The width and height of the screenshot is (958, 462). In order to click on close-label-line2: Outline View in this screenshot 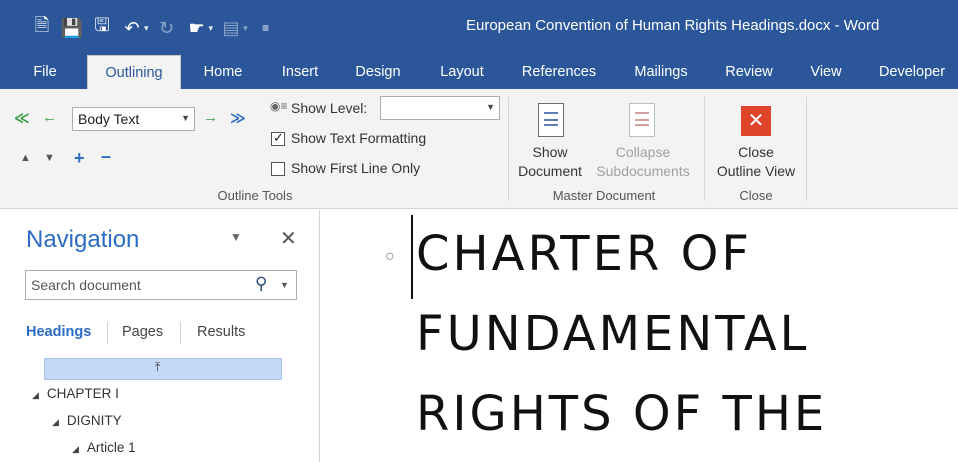, I will do `click(756, 171)`.